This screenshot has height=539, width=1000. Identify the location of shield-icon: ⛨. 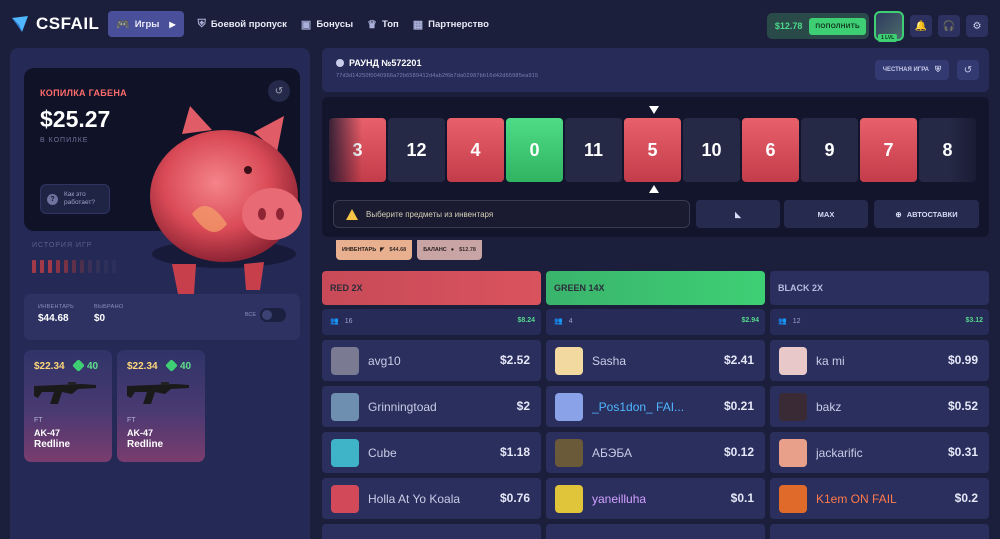
(201, 23).